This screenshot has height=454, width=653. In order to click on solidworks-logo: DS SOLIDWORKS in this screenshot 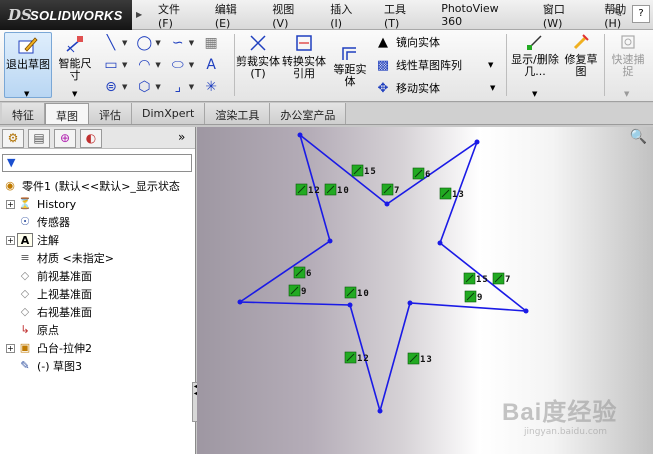, I will do `click(66, 15)`.